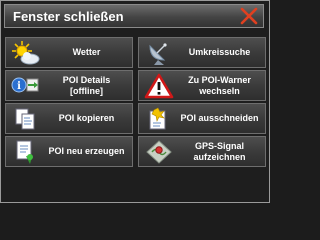 Image resolution: width=320 pixels, height=240 pixels. I want to click on radius-search-label: Umkreissuche, so click(219, 52).